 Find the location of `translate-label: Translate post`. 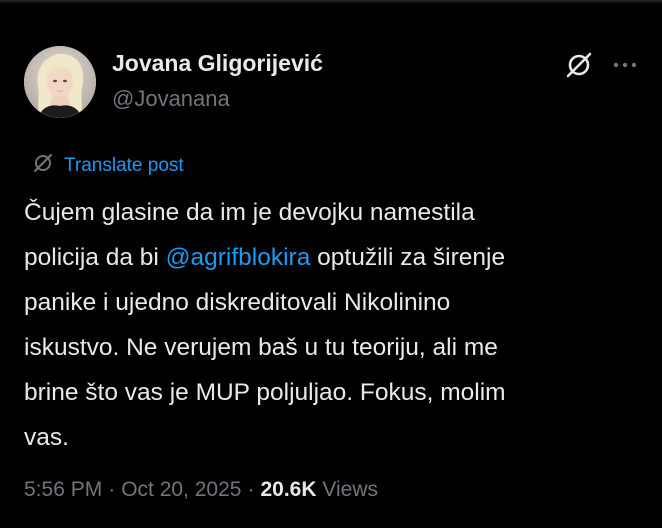

translate-label: Translate post is located at coordinates (124, 165).